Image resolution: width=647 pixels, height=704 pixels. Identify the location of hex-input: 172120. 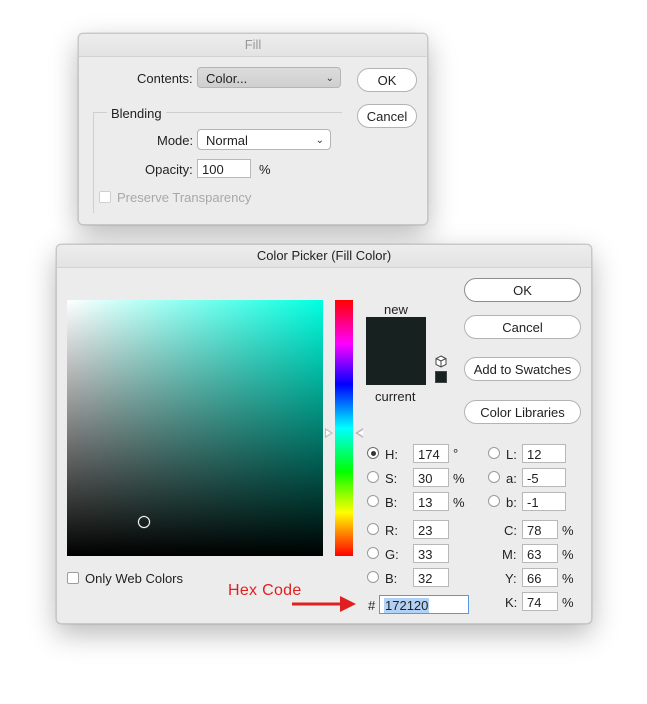
(424, 604).